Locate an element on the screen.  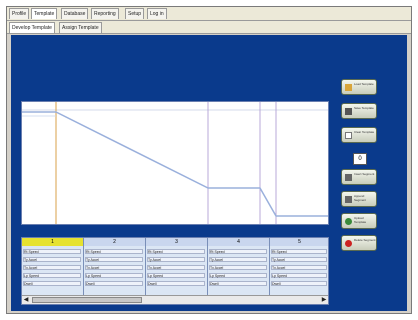
menu-tab-setup: Setup is located at coordinates (135, 13).